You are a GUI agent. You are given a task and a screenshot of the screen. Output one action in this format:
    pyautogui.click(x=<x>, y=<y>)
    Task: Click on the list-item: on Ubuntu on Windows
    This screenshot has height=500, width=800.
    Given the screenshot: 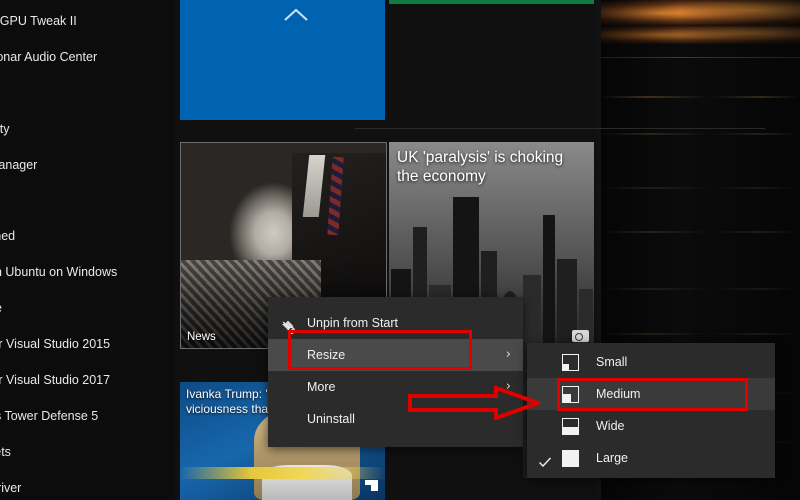 What is the action you would take?
    pyautogui.click(x=87, y=272)
    